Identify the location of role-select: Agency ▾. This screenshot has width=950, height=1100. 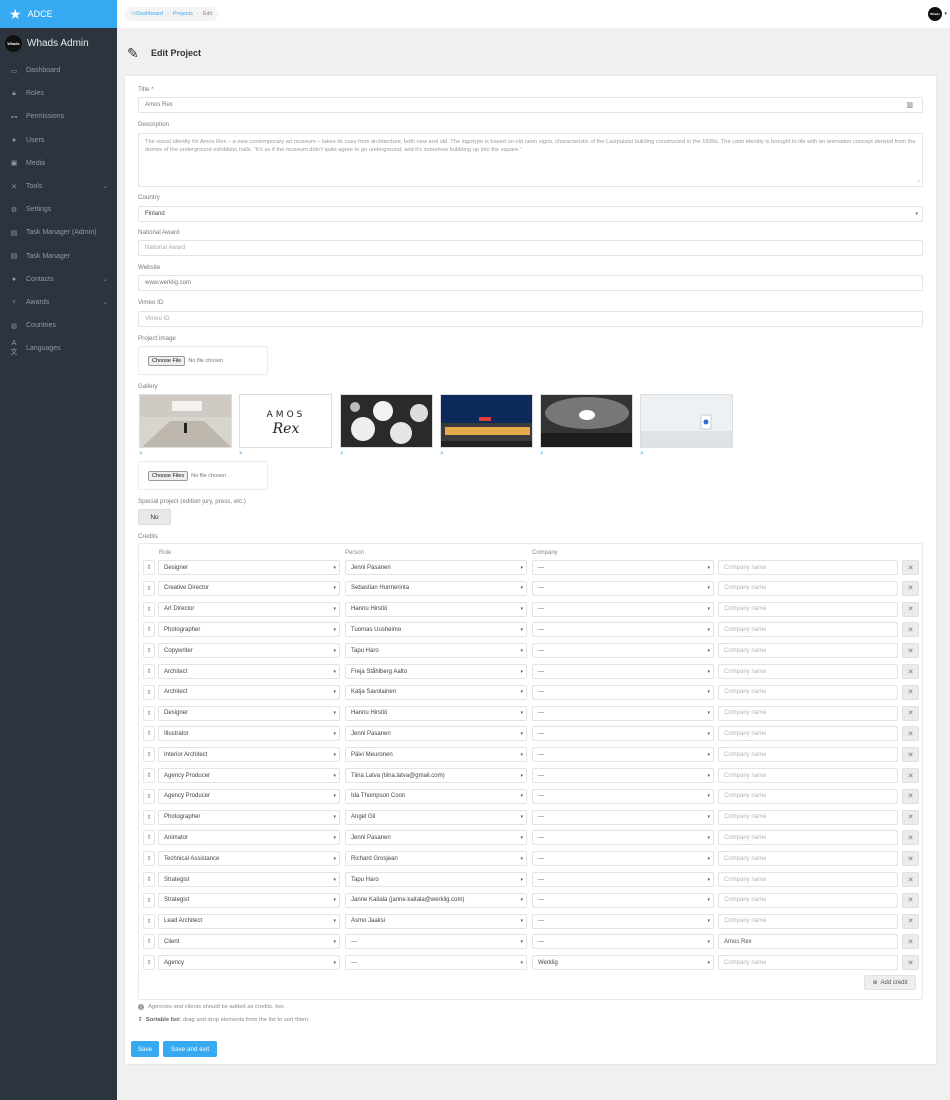
(249, 963).